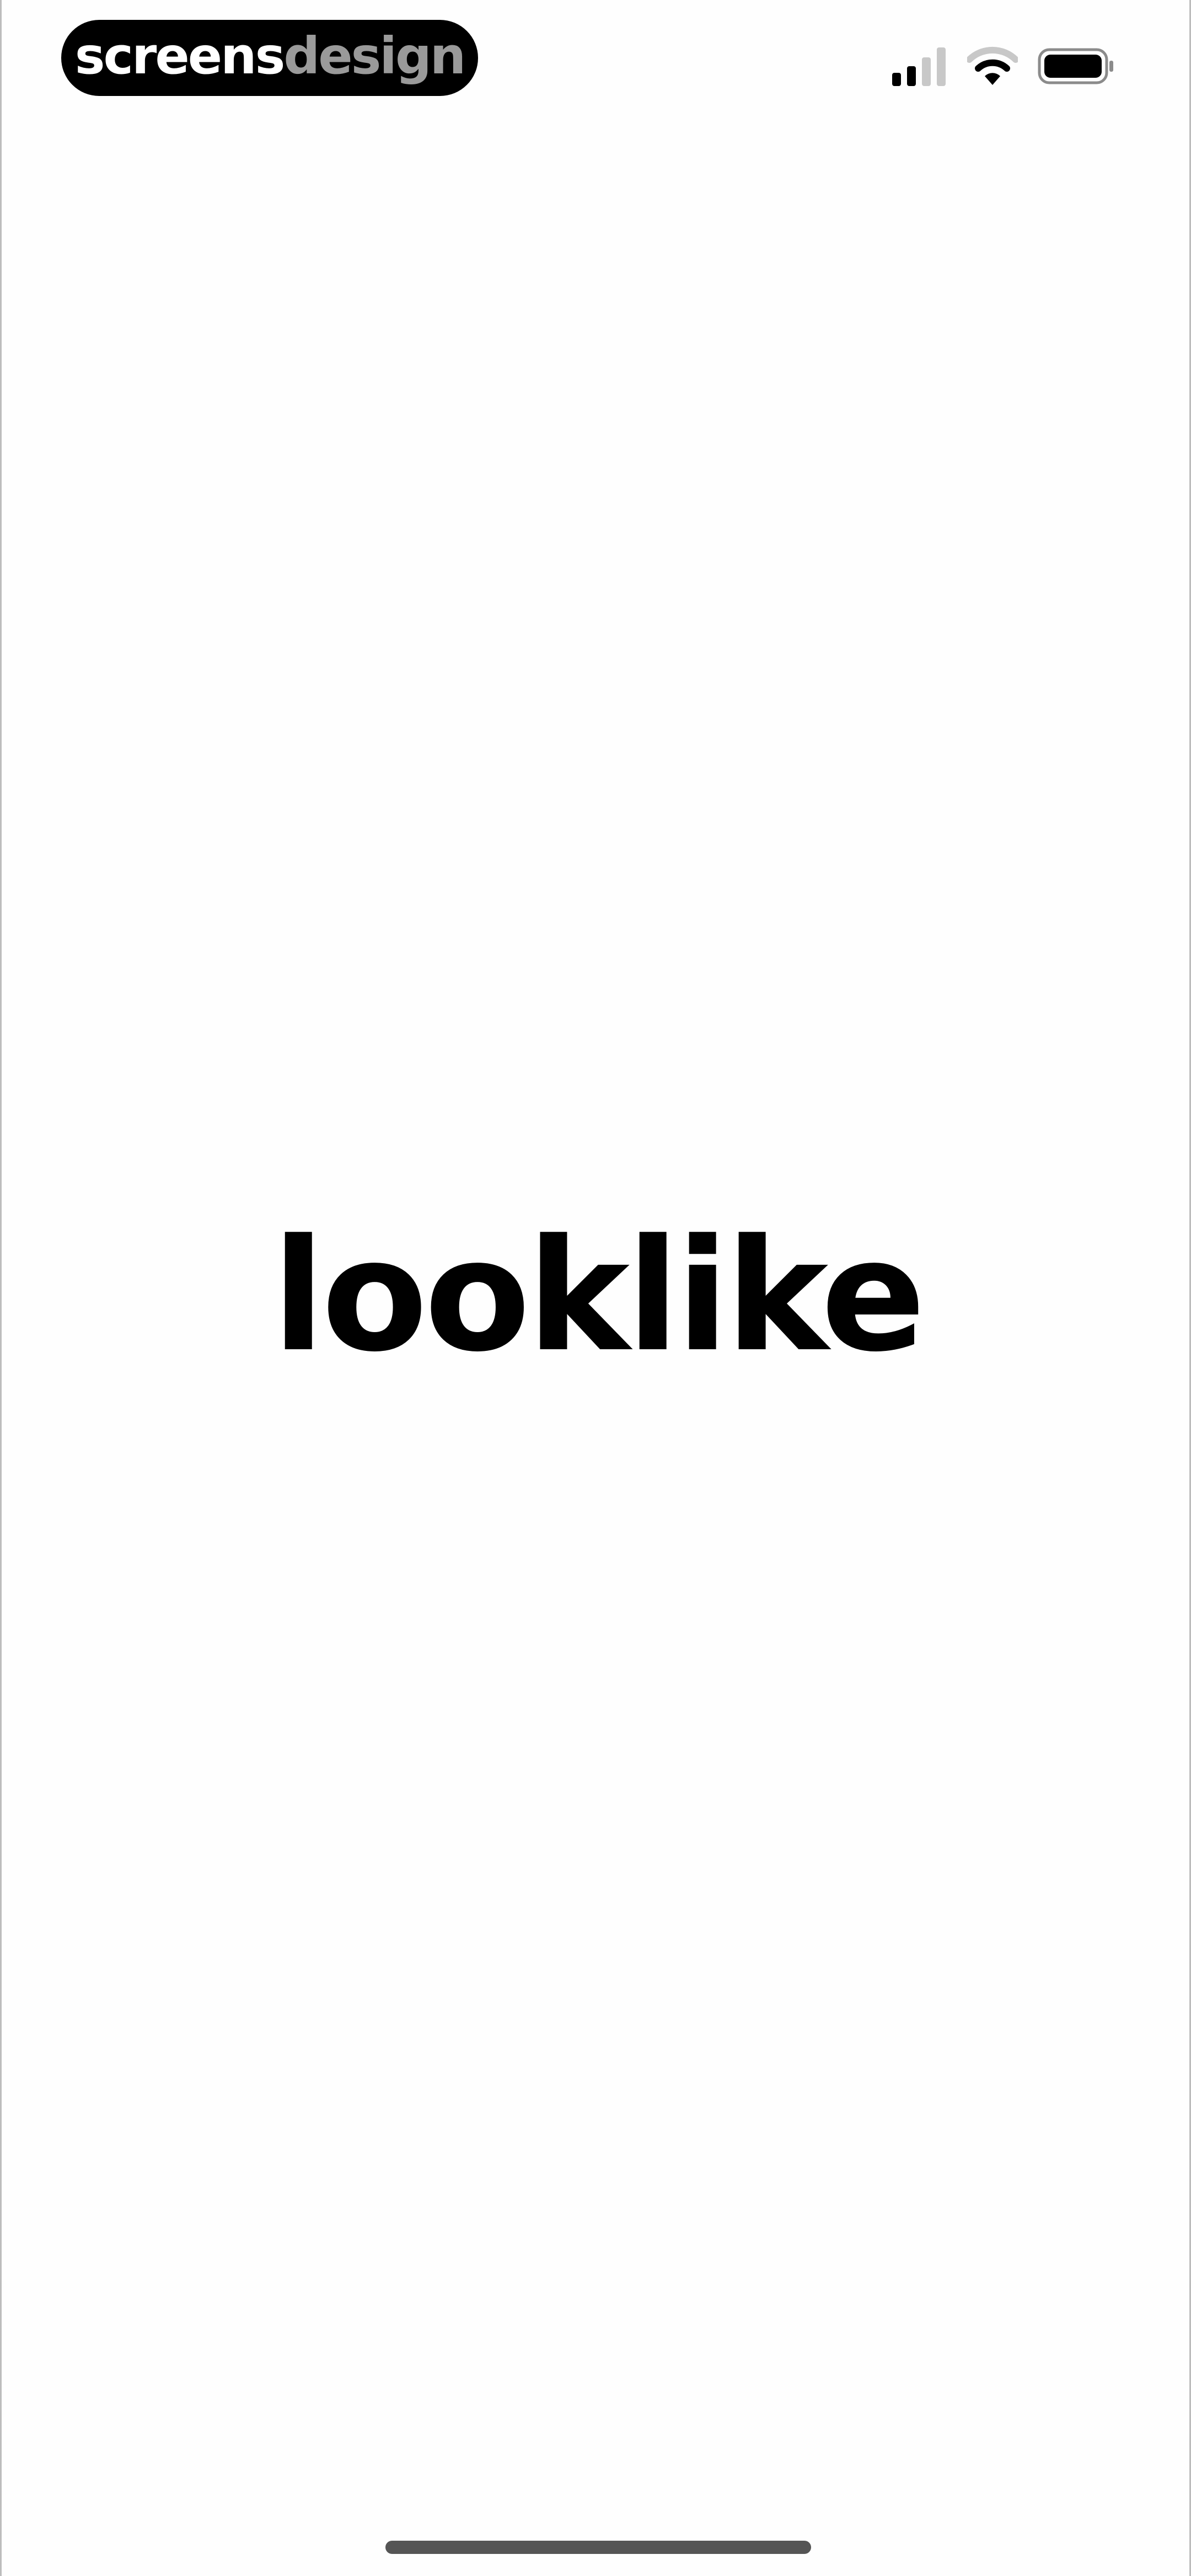 This screenshot has height=2576, width=1191. I want to click on app-logo: looklike, so click(598, 1296).